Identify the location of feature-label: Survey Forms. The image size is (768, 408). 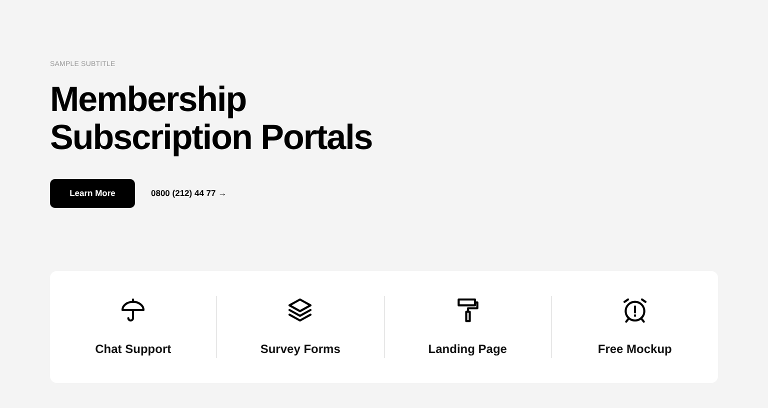
(300, 349).